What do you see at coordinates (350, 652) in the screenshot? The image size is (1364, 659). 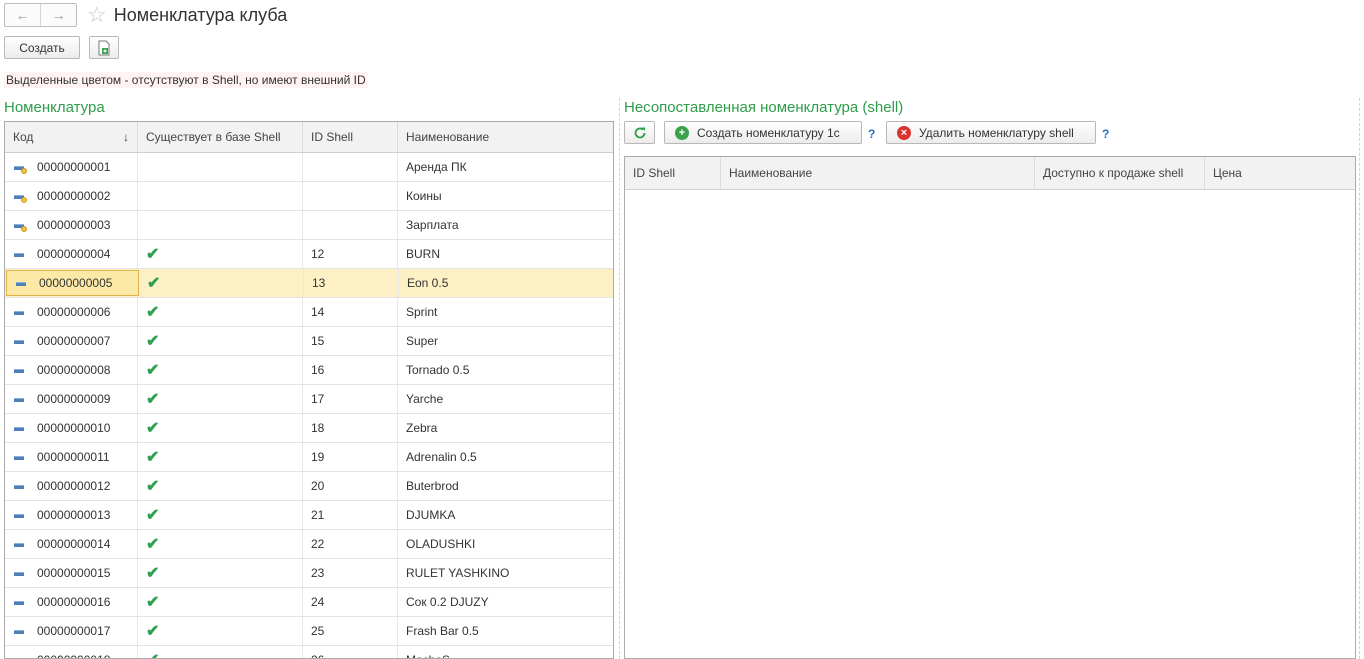 I see `cell-id-shell: 26` at bounding box center [350, 652].